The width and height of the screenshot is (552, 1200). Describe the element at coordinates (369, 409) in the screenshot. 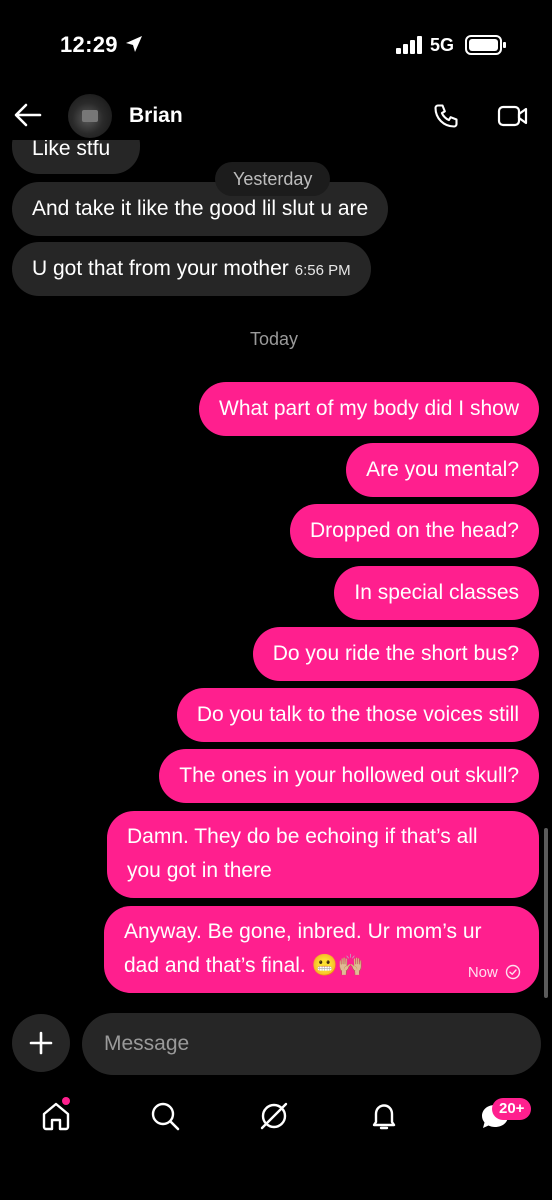

I see `outgoing-message: What part of my body did I show` at that location.